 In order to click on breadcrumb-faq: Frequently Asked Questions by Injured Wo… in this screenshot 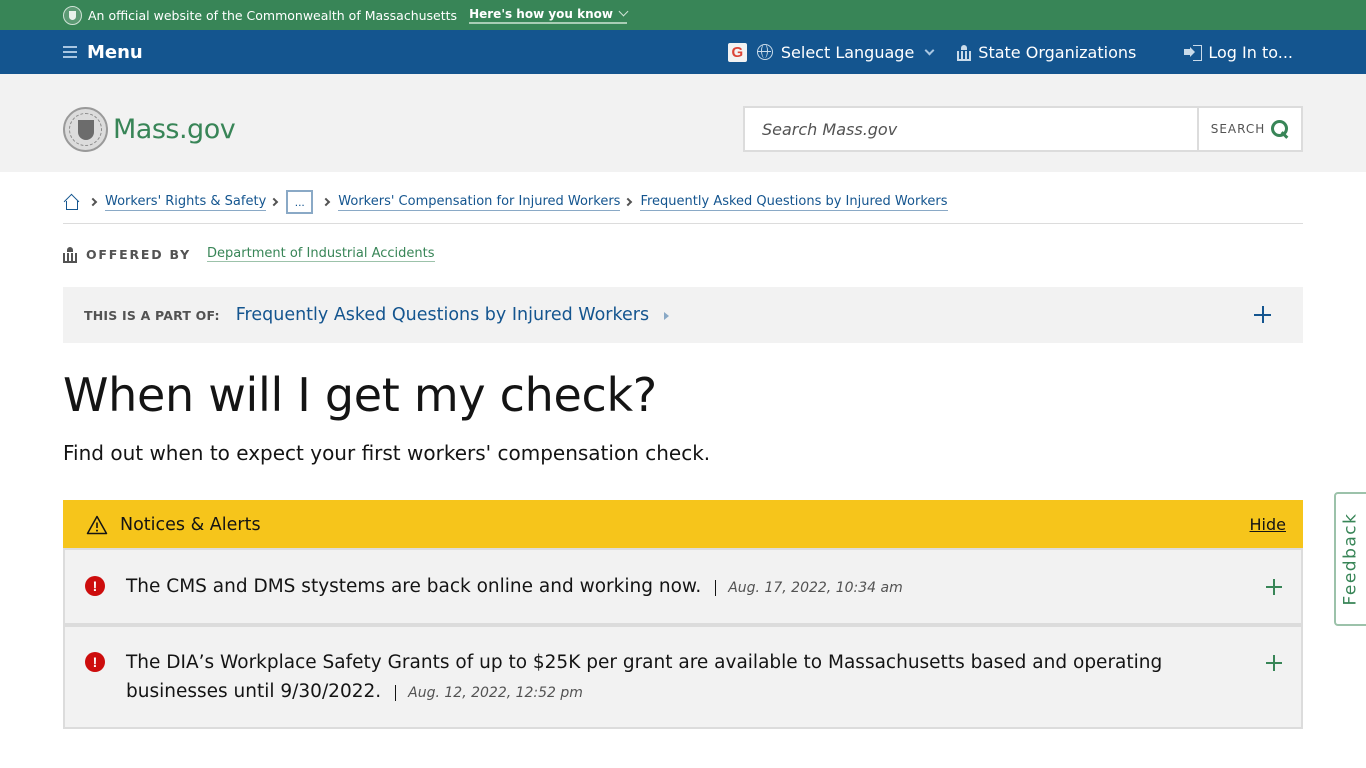, I will do `click(794, 202)`.